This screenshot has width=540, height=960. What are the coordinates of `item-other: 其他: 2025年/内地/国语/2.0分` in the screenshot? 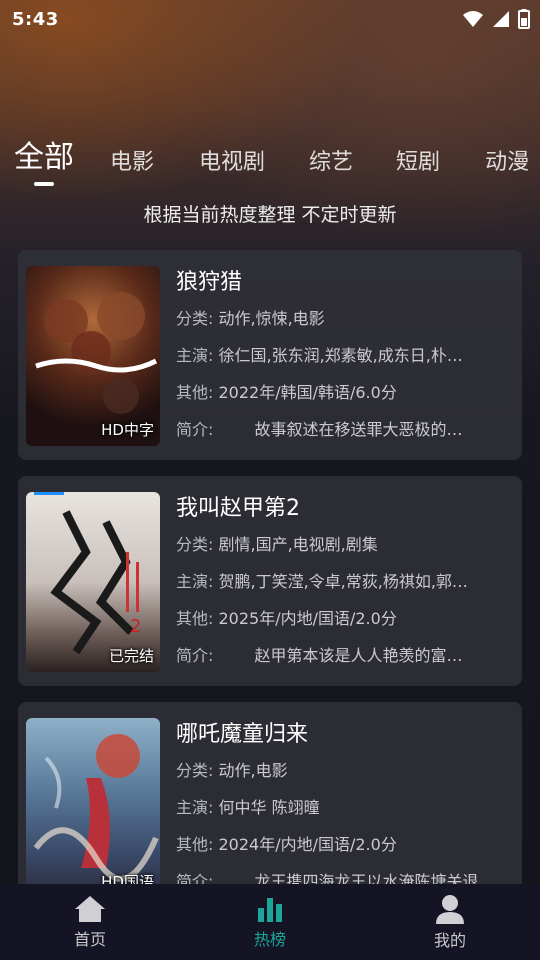 It's located at (286, 618).